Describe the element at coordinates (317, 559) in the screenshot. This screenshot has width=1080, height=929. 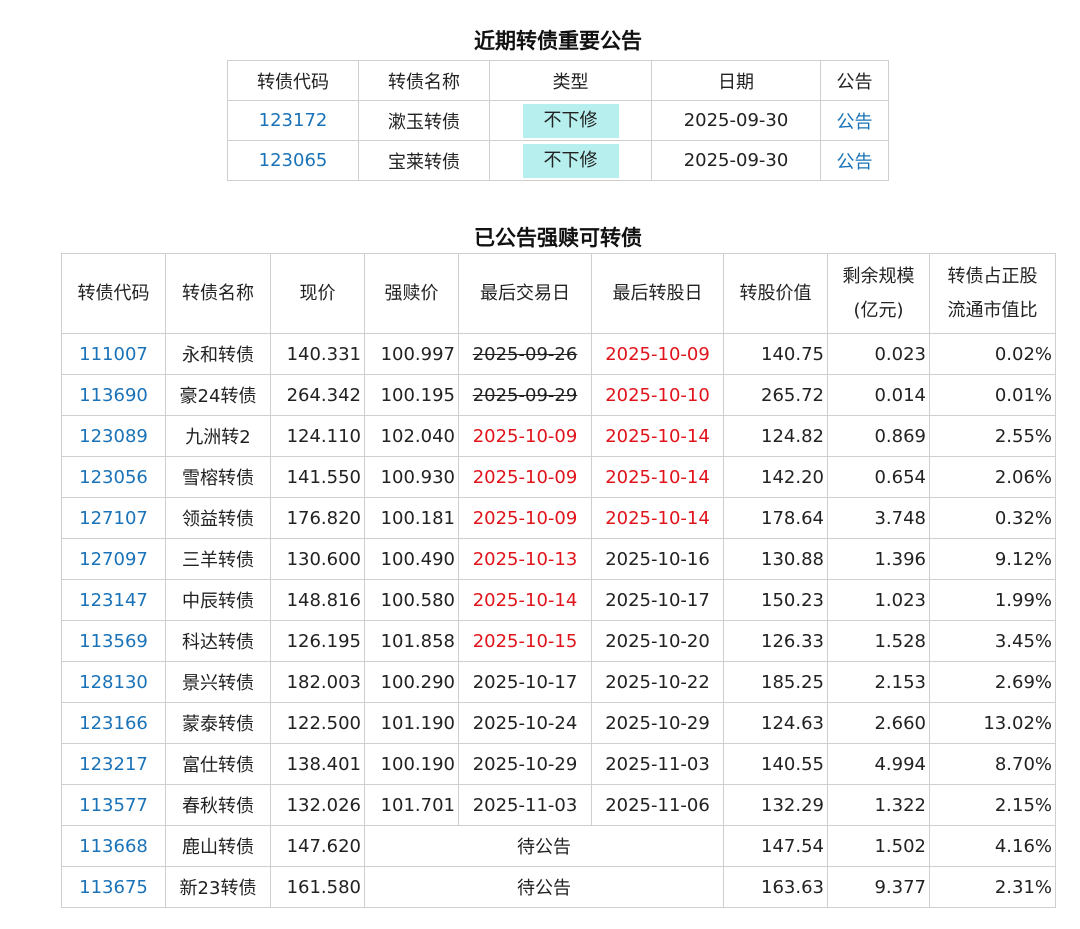
I see `price-cell: 130.600` at that location.